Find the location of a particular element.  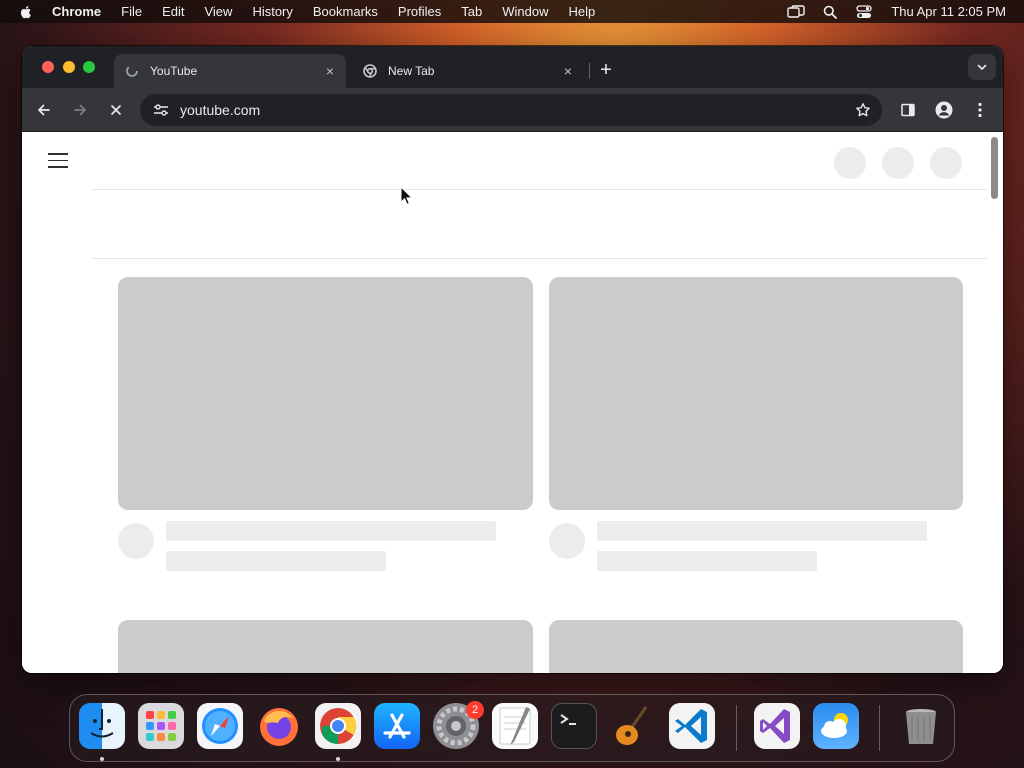

url-text: youtube.com is located at coordinates (517, 110).